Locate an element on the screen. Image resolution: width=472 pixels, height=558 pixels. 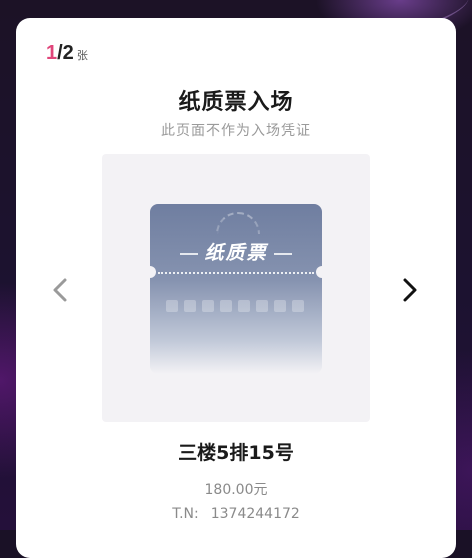
seat-info: 三楼5排15号 is located at coordinates (236, 453).